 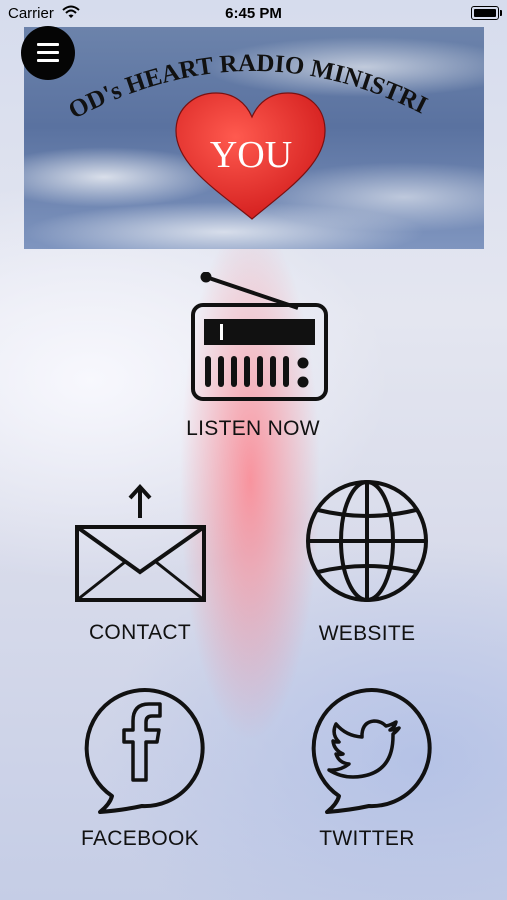 What do you see at coordinates (144, 751) in the screenshot?
I see `facebook-bubble-icon` at bounding box center [144, 751].